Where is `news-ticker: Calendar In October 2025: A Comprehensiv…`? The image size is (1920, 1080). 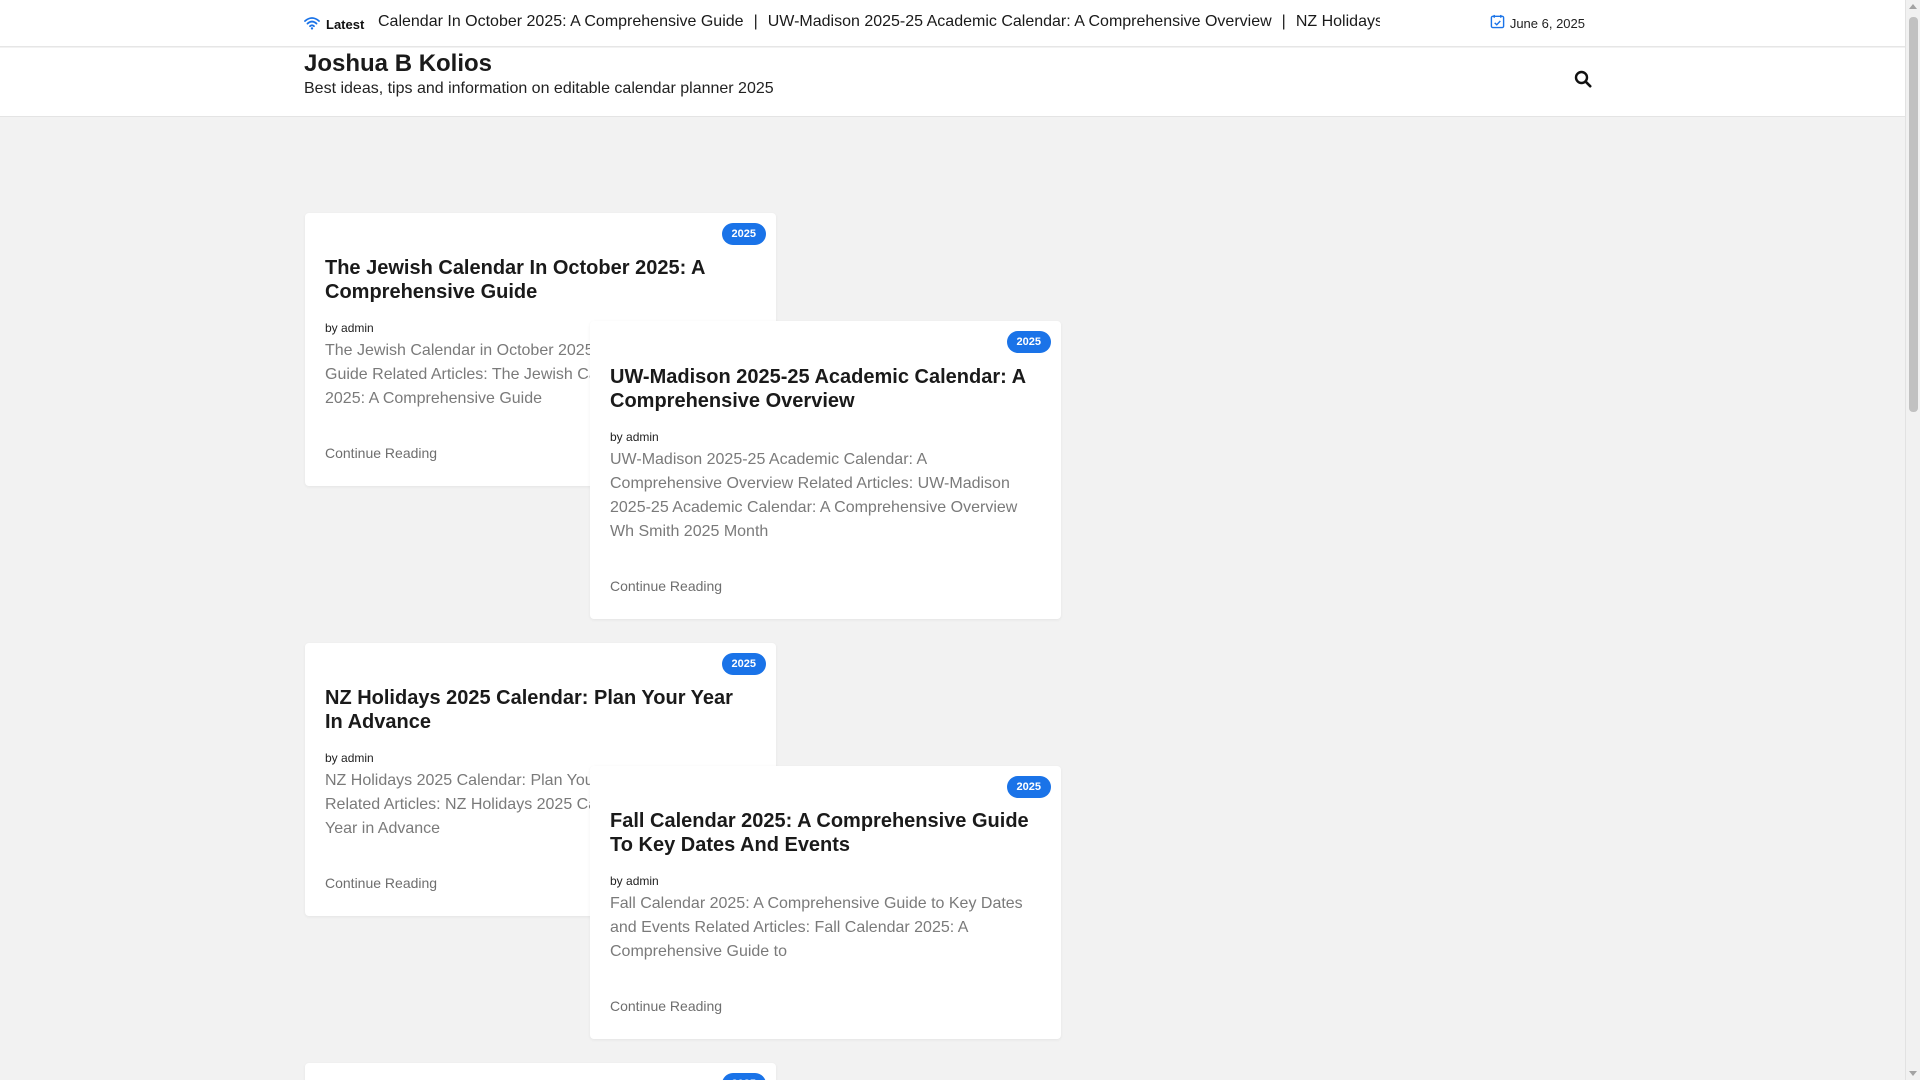
news-ticker: Calendar In October 2025: A Comprehensiv… is located at coordinates (879, 24).